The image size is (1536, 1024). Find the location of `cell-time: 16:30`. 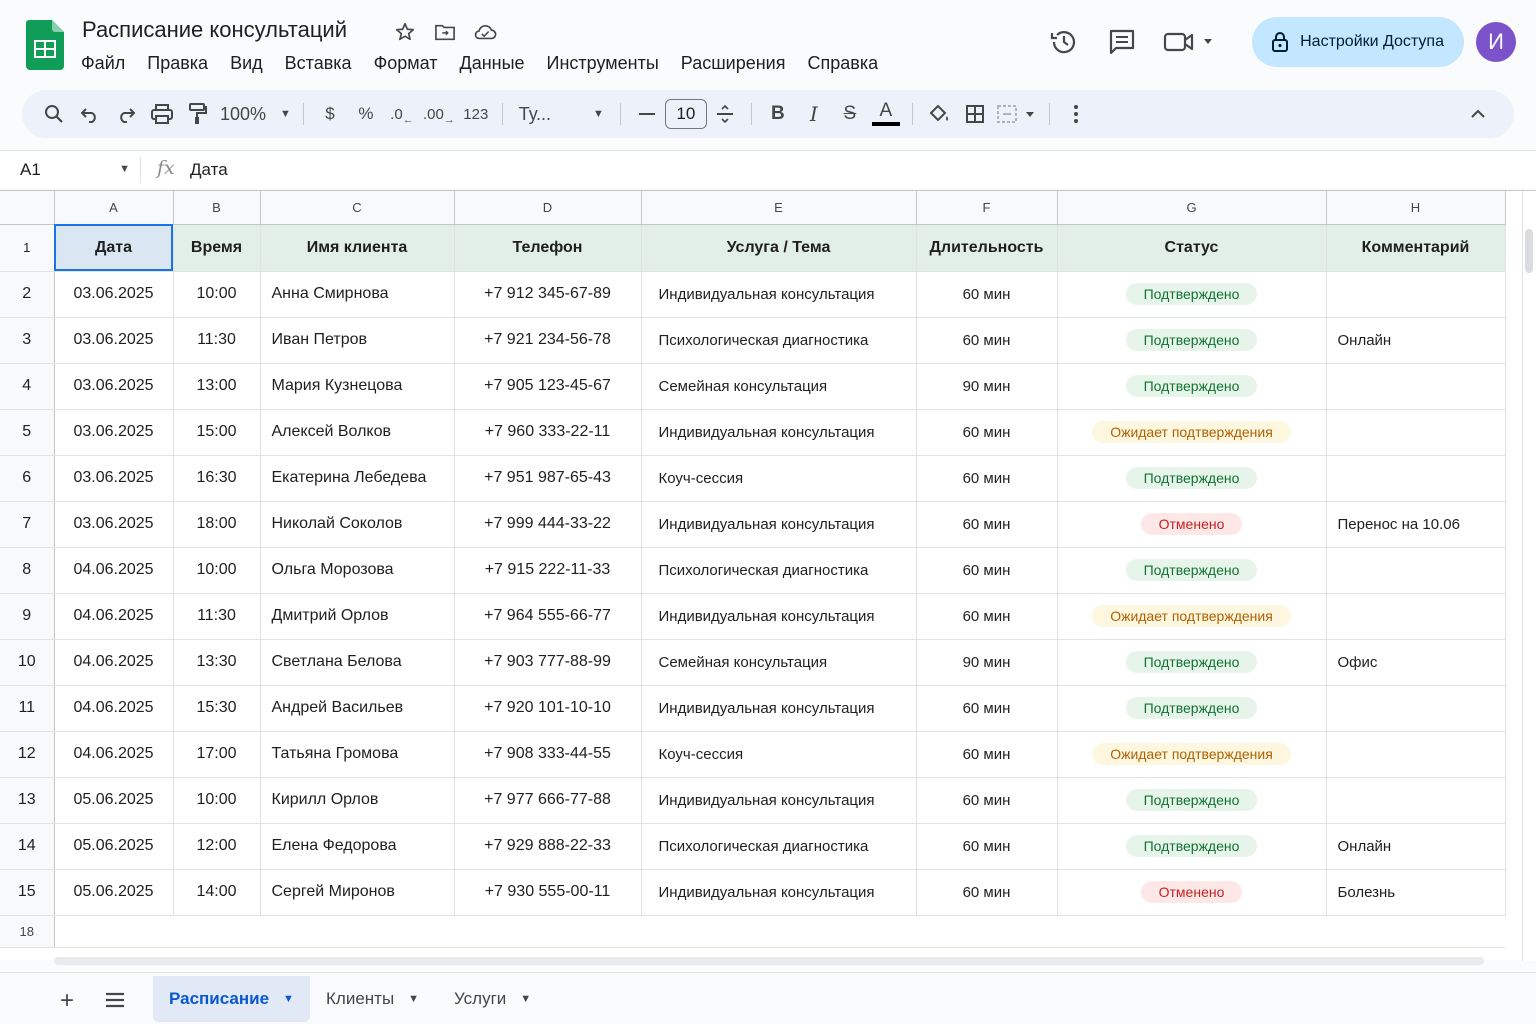

cell-time: 16:30 is located at coordinates (217, 478).